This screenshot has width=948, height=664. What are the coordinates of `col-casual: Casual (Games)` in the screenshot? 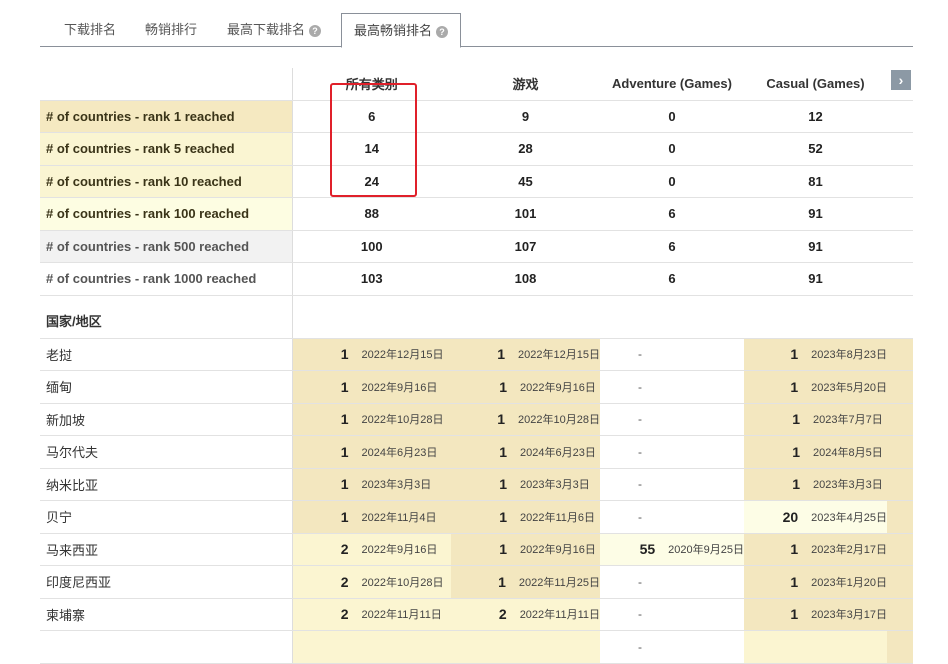 It's located at (815, 84).